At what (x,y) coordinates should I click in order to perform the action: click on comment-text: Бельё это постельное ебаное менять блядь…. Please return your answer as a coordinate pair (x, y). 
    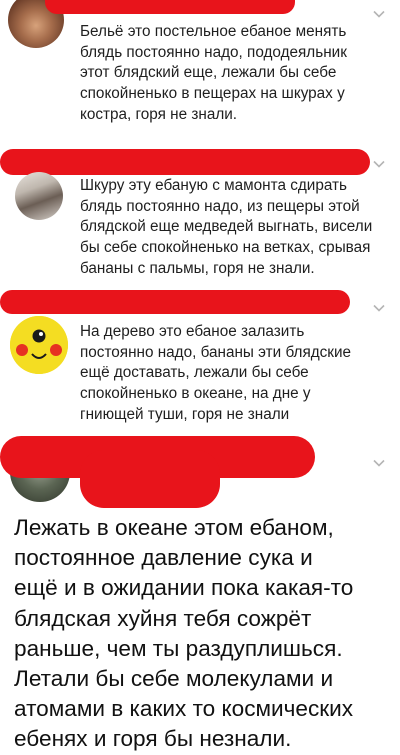
    Looking at the image, I should click on (213, 73).